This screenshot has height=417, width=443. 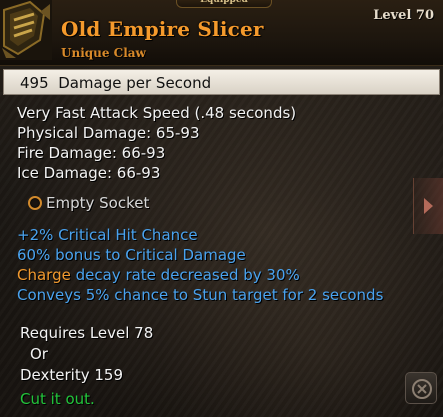 I want to click on fire-damage: Fire Damage: 66-93, so click(x=91, y=153).